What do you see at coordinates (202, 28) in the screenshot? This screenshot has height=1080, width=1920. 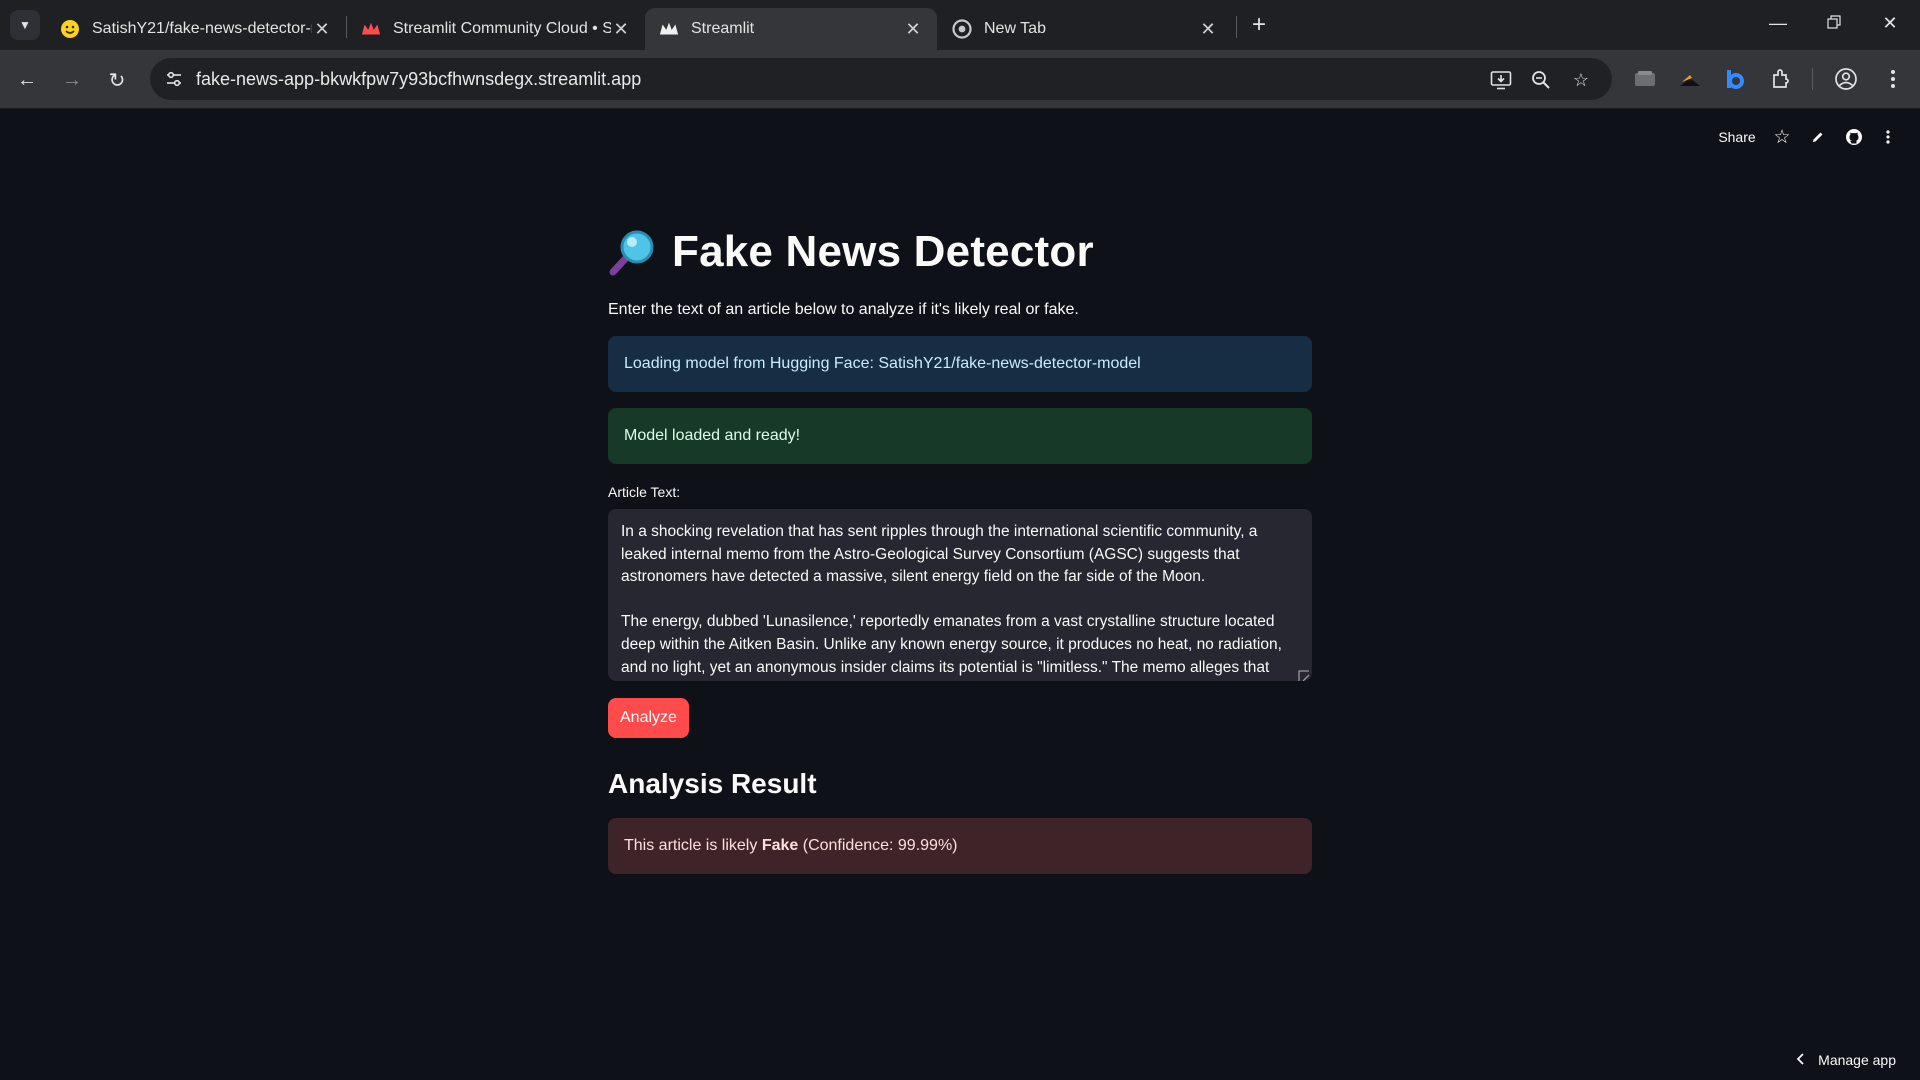 I see `tab-title: SatishY21/fake-news-detector-m` at bounding box center [202, 28].